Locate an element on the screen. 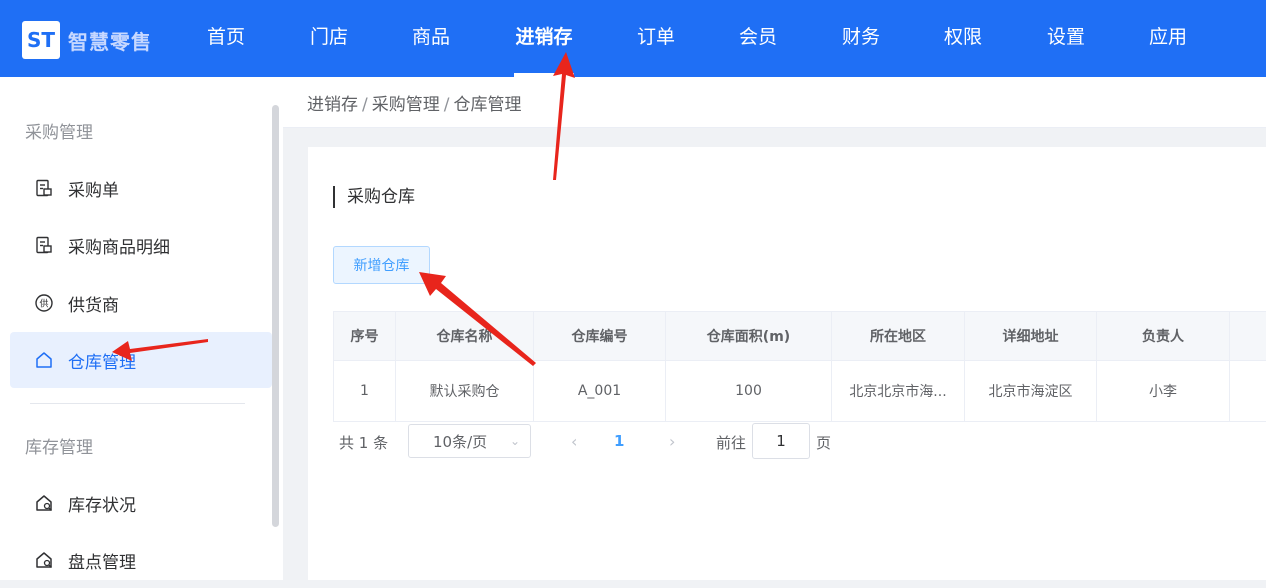 Image resolution: width=1266 pixels, height=588 pixels. next-page-icon: › is located at coordinates (672, 441).